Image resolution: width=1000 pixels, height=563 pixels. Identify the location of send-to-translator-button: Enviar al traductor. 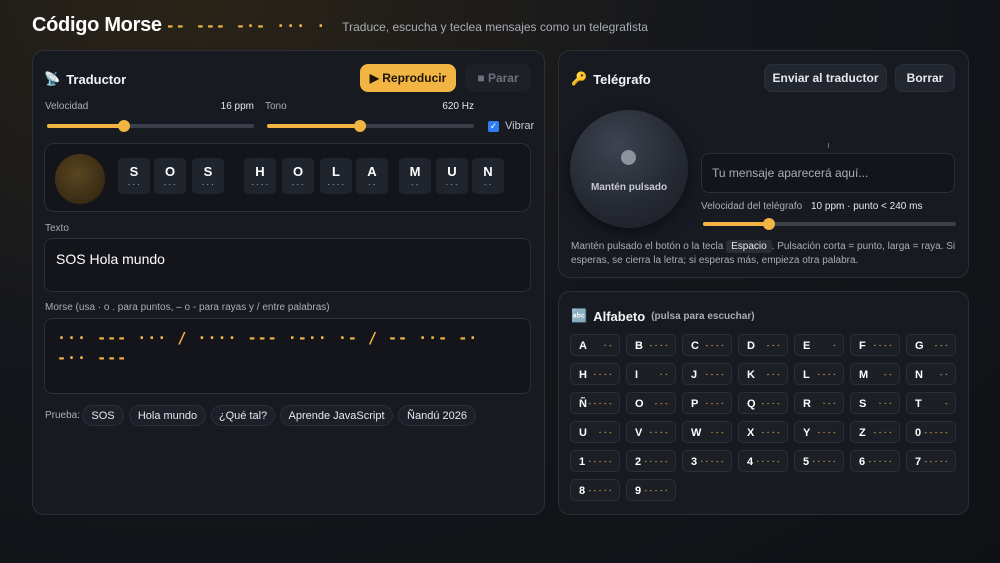
(825, 78).